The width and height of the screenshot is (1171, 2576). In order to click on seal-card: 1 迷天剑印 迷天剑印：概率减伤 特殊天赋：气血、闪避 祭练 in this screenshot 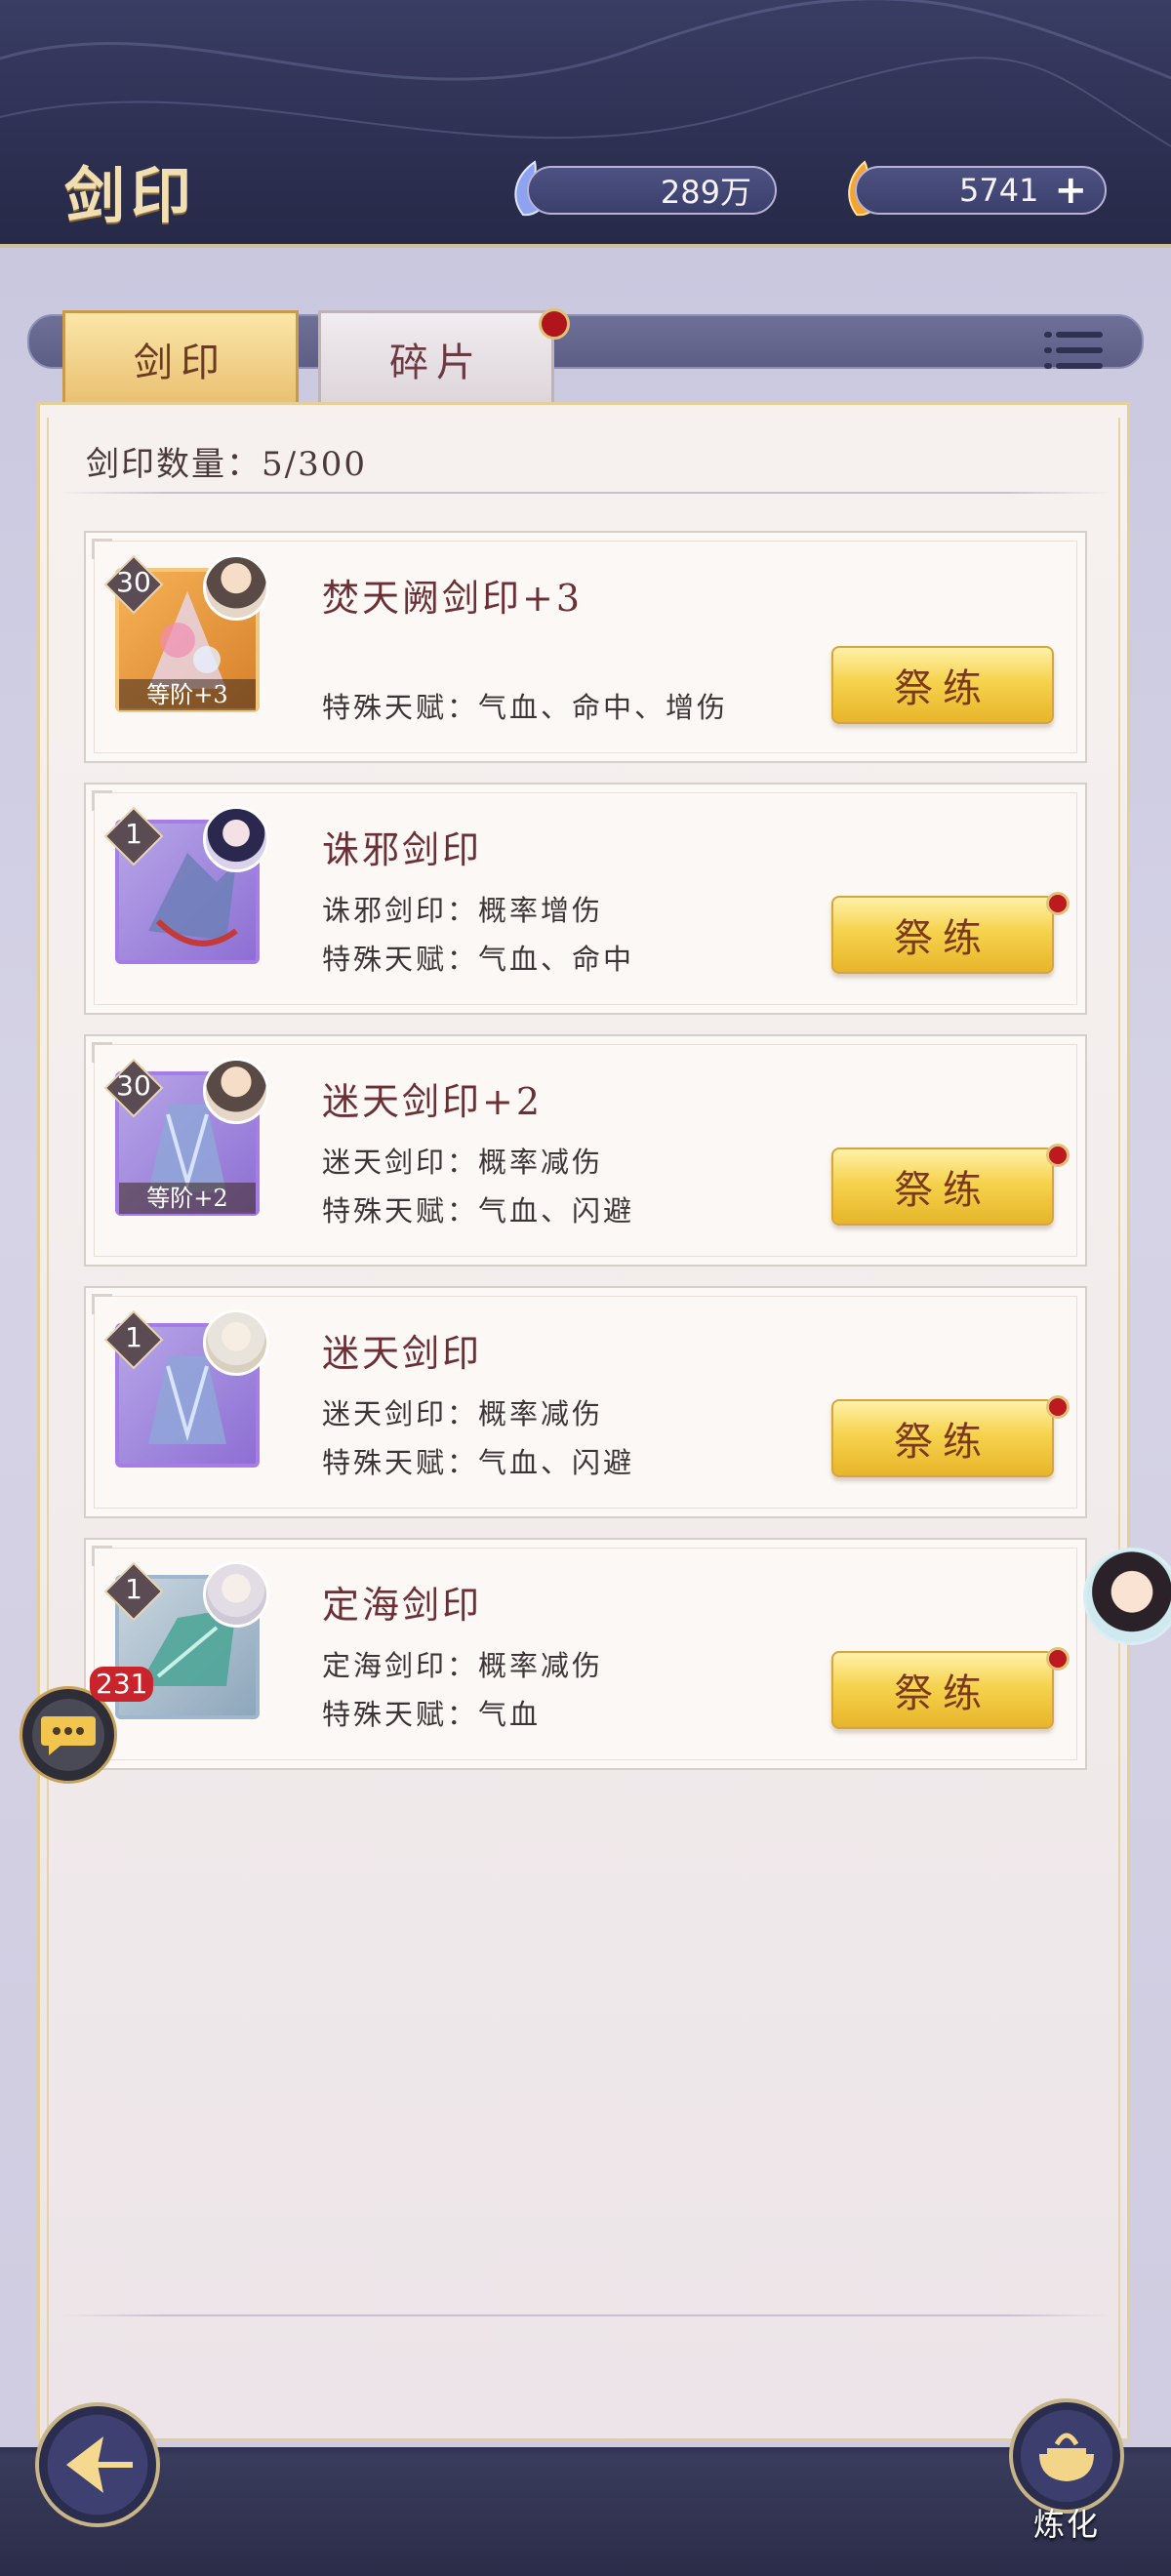, I will do `click(585, 1402)`.